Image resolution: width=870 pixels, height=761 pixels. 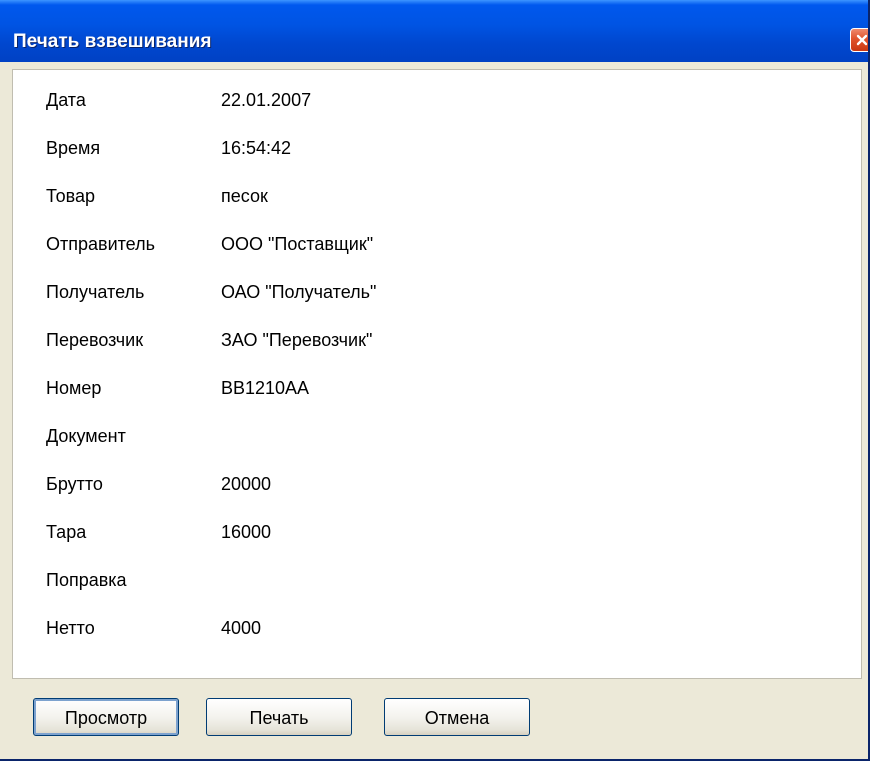 I want to click on field-label: Номер, so click(x=74, y=388).